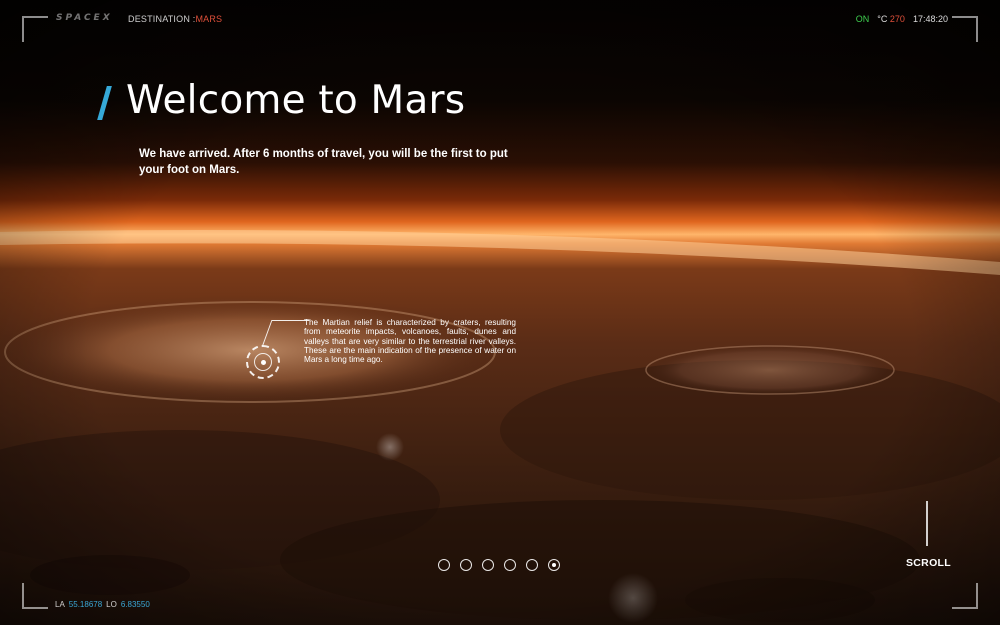 The height and width of the screenshot is (625, 1000). I want to click on latitude-label: LA, so click(60, 604).